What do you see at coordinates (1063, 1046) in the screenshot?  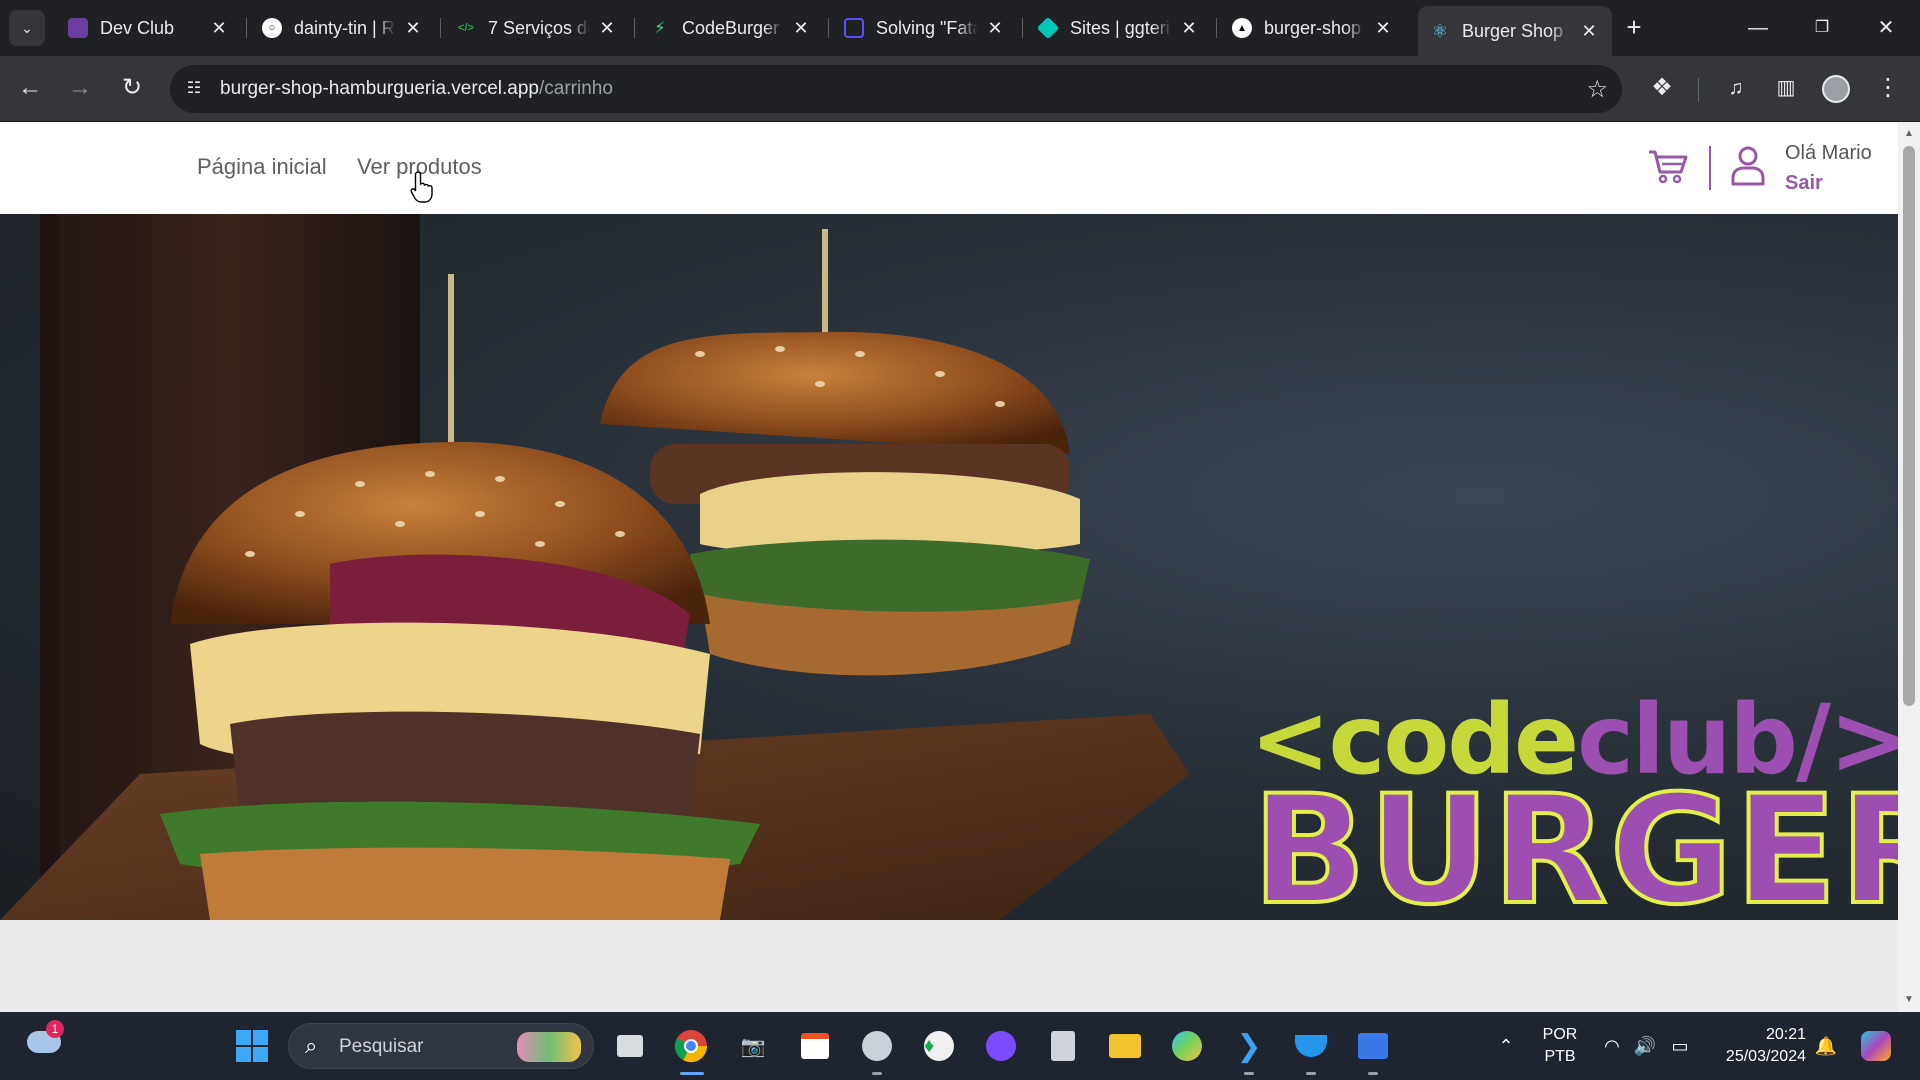 I see `calculator-icon` at bounding box center [1063, 1046].